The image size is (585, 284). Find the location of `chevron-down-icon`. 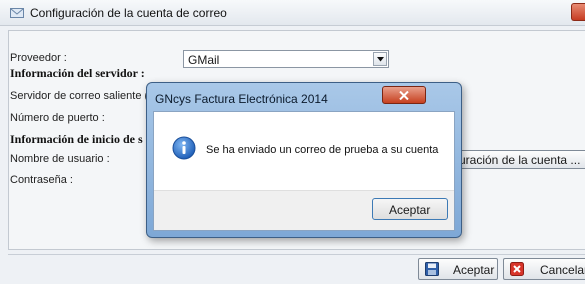

chevron-down-icon is located at coordinates (380, 59).